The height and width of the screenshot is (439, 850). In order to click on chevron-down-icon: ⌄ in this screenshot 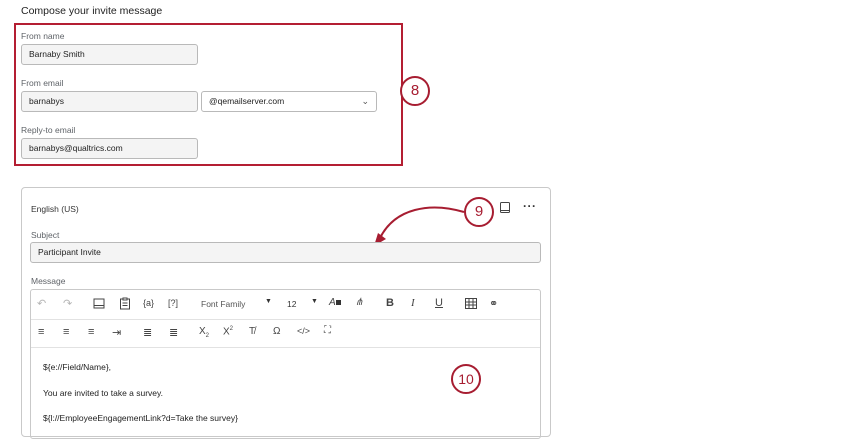, I will do `click(365, 101)`.